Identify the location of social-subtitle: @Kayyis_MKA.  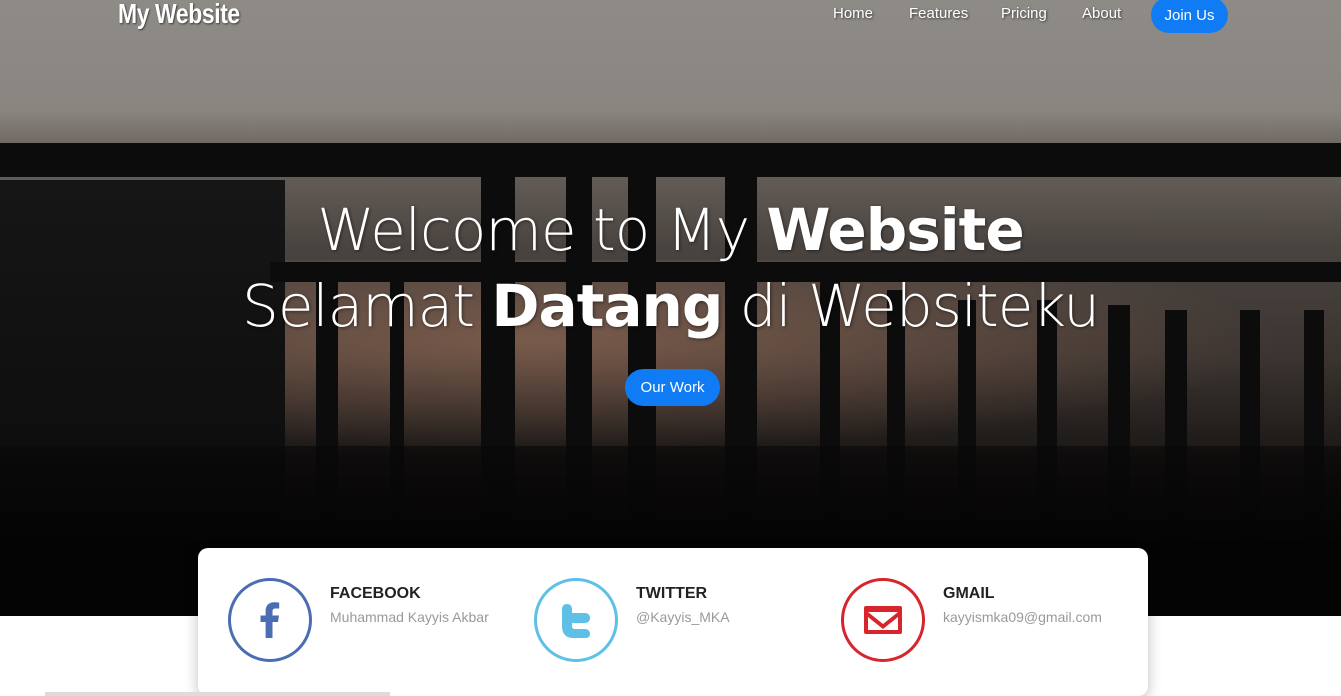
(683, 617).